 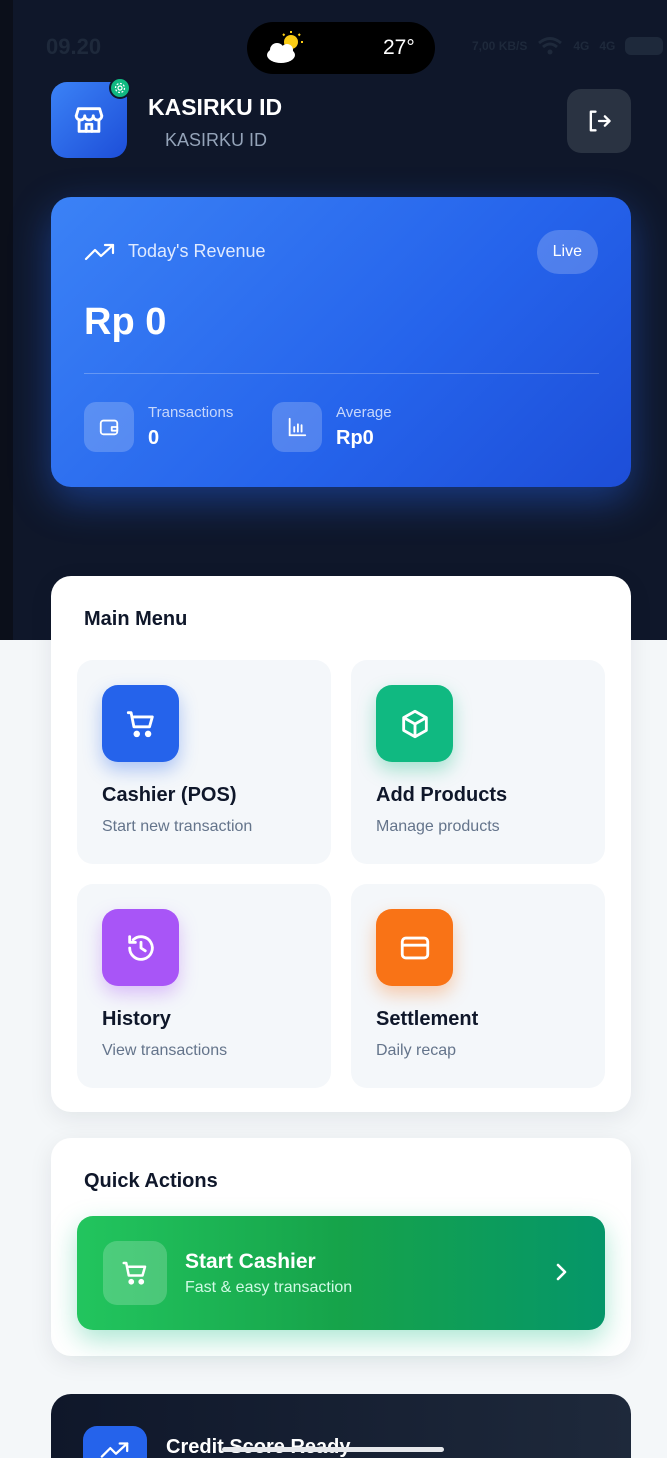 I want to click on wifi-icon, so click(x=550, y=46).